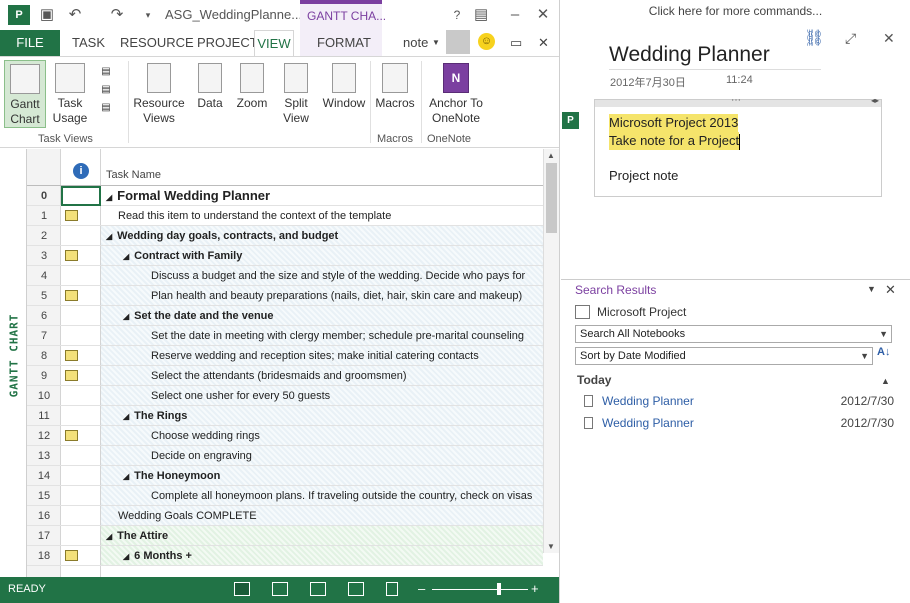  I want to click on table-row: 12 Choose wedding rings, so click(285, 436).